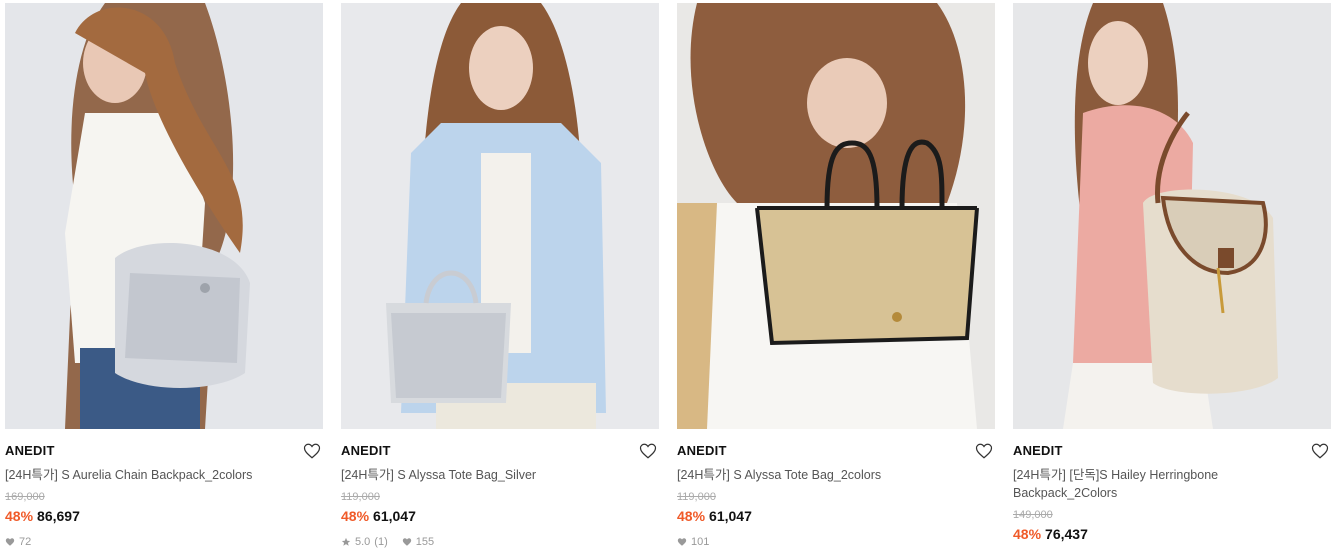  What do you see at coordinates (25, 542) in the screenshot?
I see `like-count: 72` at bounding box center [25, 542].